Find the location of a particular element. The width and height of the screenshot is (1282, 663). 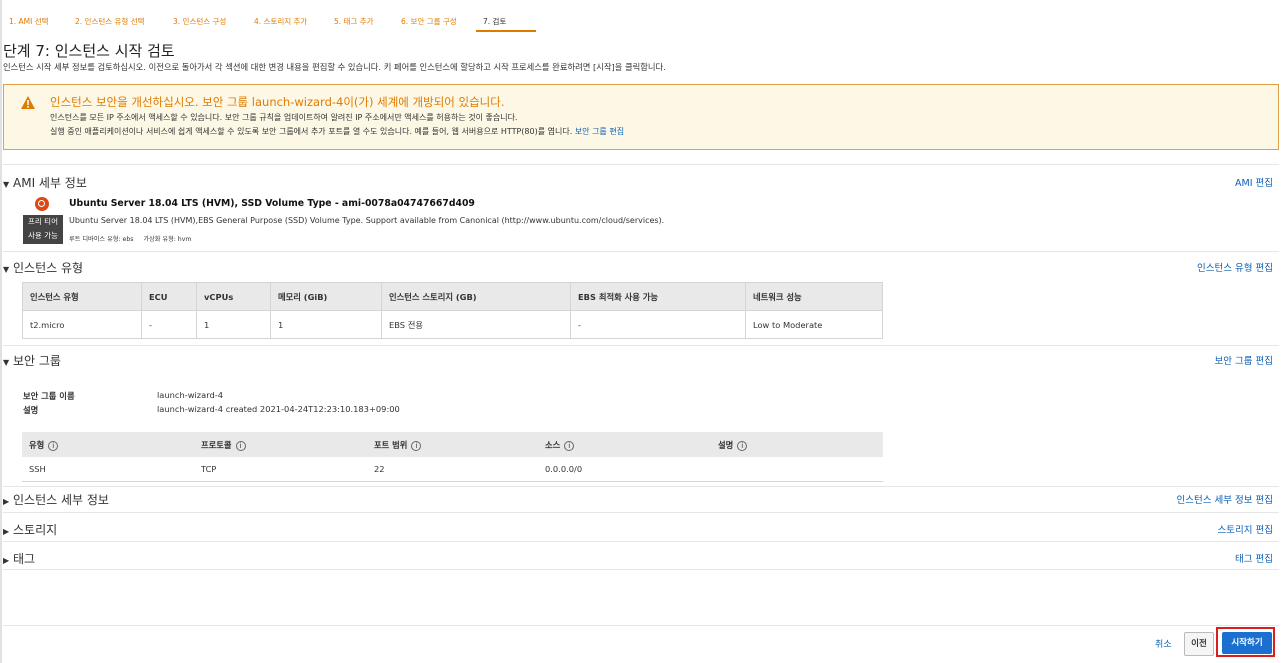

column-header: 인스턴스 유형 is located at coordinates (82, 296).